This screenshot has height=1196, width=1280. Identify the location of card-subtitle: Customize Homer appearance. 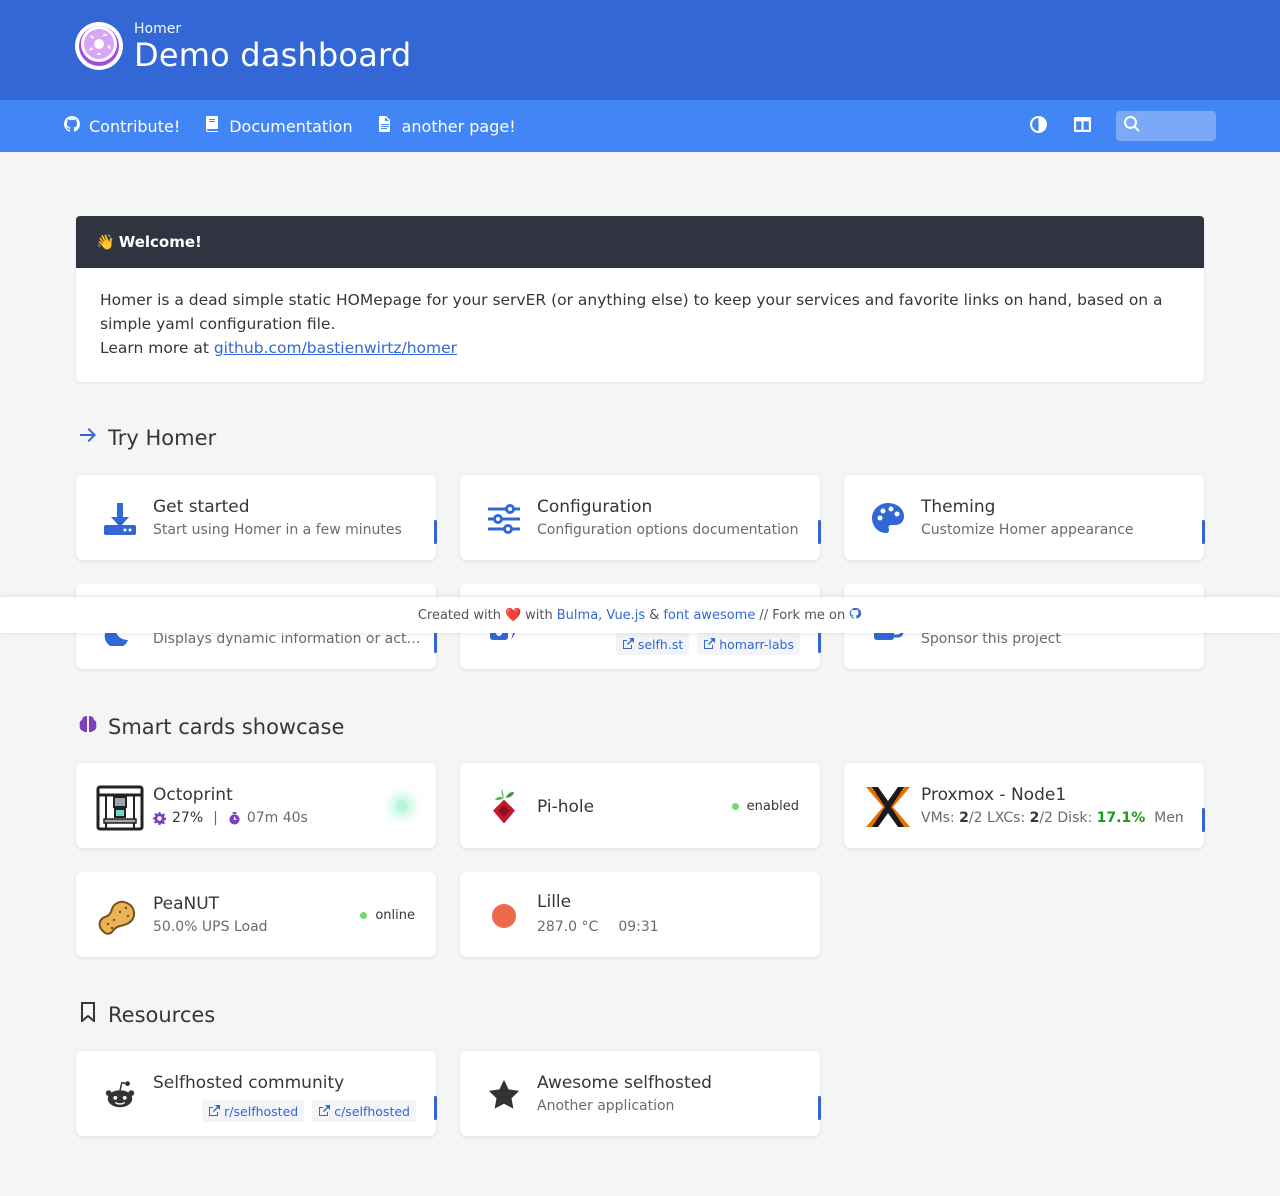
(1027, 530).